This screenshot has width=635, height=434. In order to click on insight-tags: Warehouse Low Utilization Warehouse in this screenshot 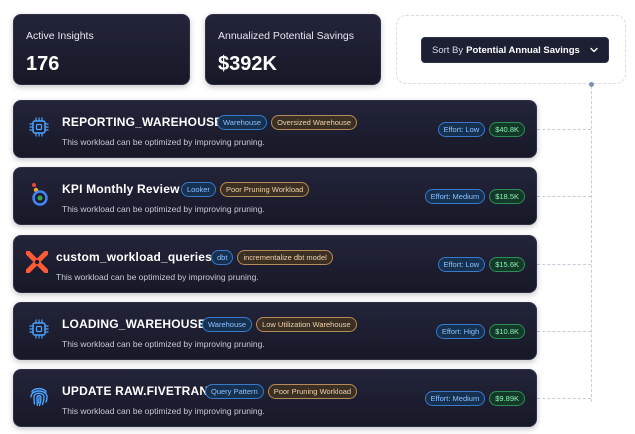, I will do `click(279, 324)`.